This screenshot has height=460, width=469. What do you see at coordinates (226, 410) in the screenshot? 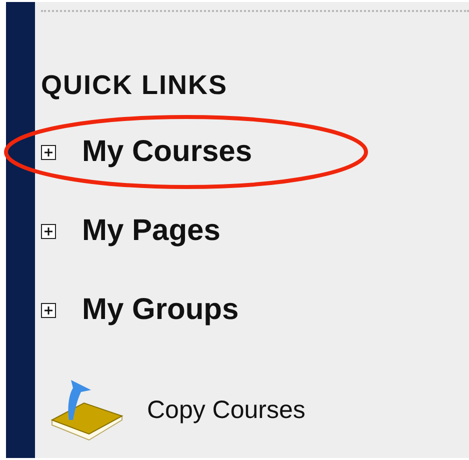
I see `copy-courses-link: Copy Courses` at bounding box center [226, 410].